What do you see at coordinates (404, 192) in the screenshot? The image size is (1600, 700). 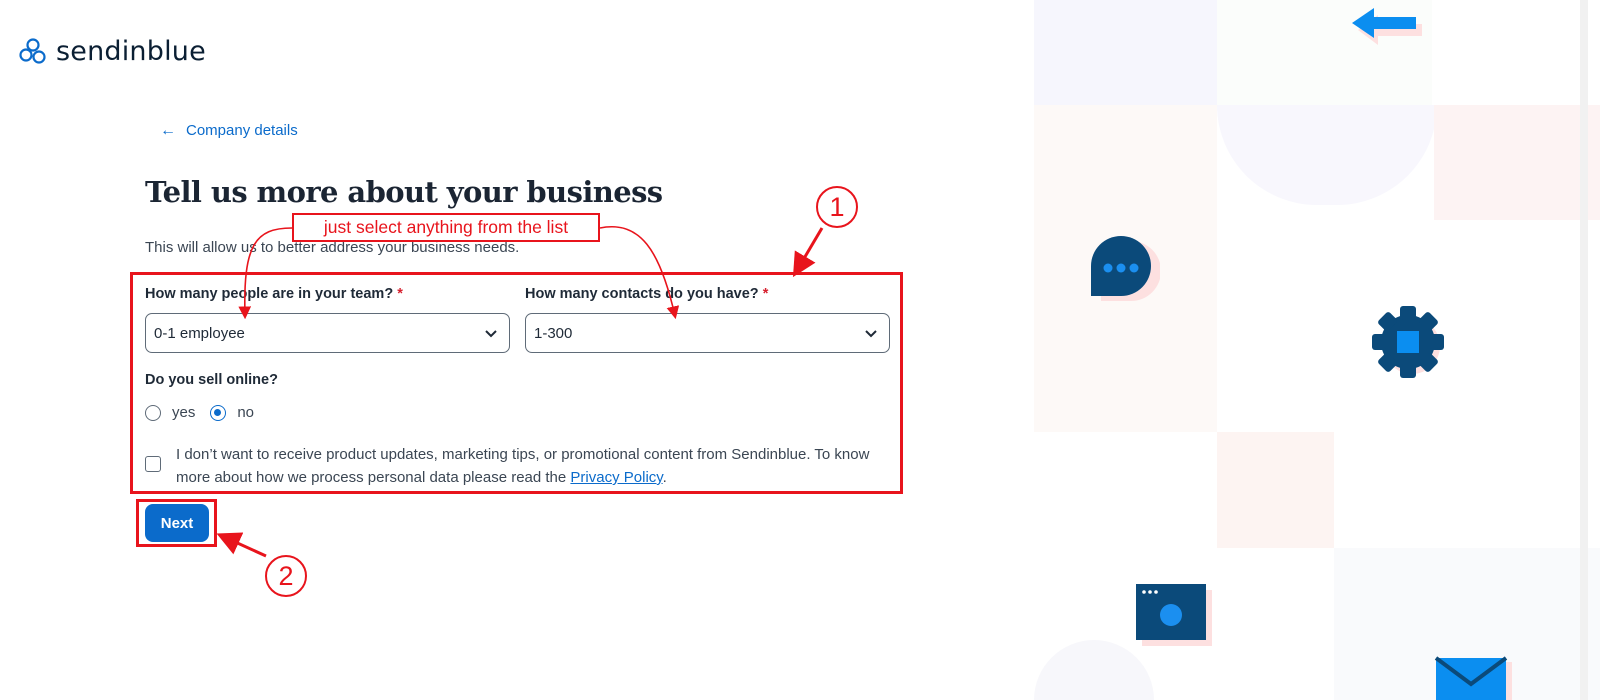 I see `page-title: Tell us more about your business` at bounding box center [404, 192].